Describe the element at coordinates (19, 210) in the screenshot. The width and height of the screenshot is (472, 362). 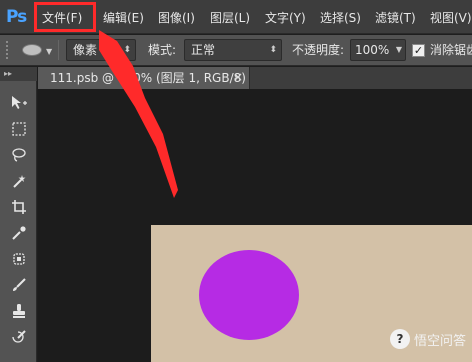
I see `crop-tool-icon` at that location.